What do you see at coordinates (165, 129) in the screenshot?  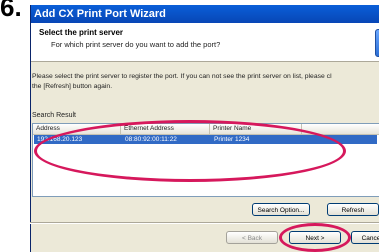 I see `column-ethernet-address: Ethernet Address` at bounding box center [165, 129].